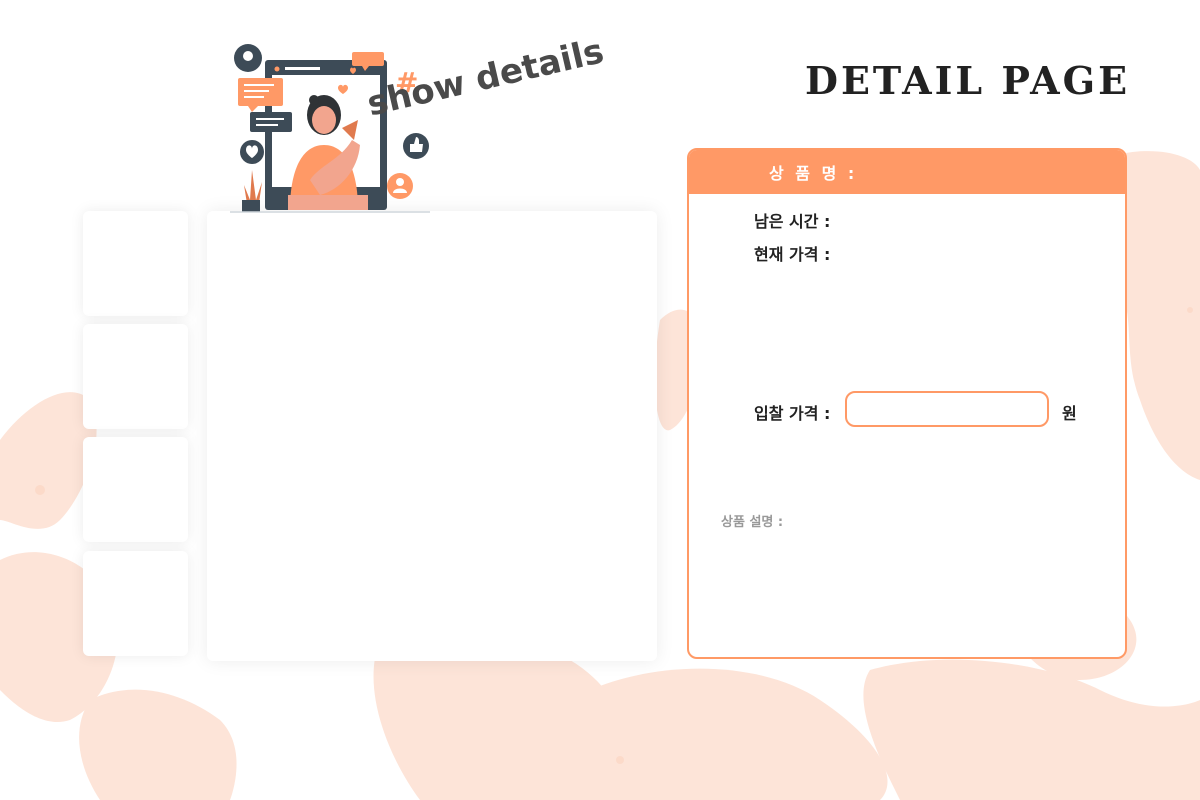  What do you see at coordinates (947, 409) in the screenshot?
I see `bid-price-input` at bounding box center [947, 409].